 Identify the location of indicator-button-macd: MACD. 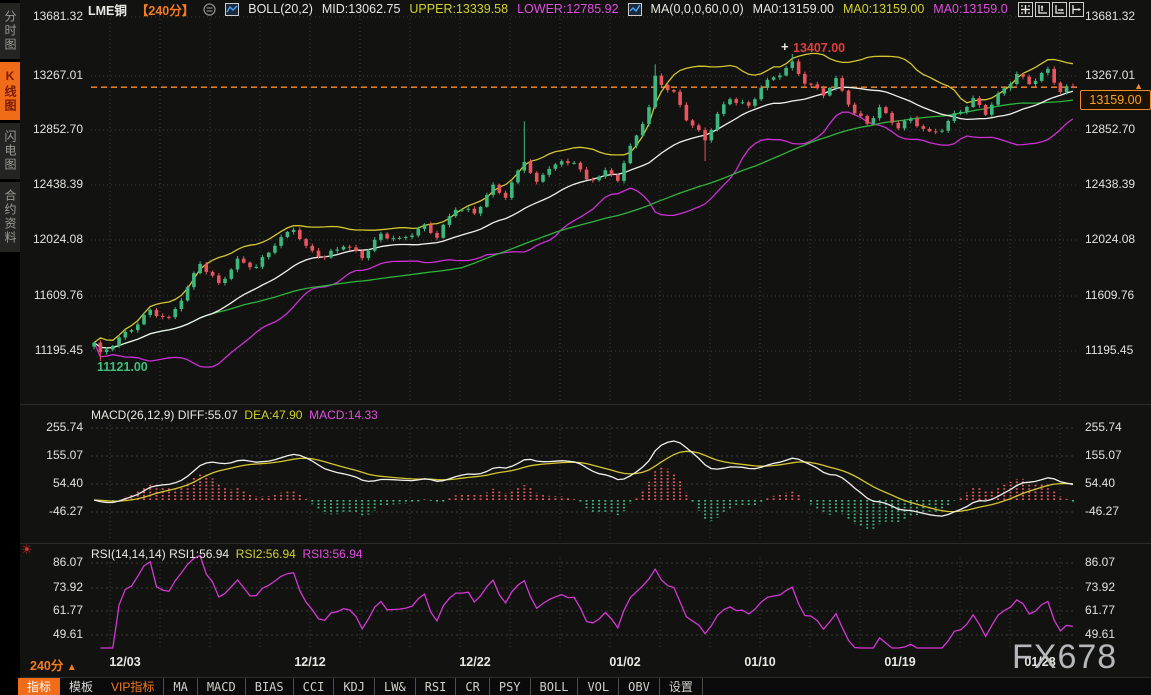
(220, 686).